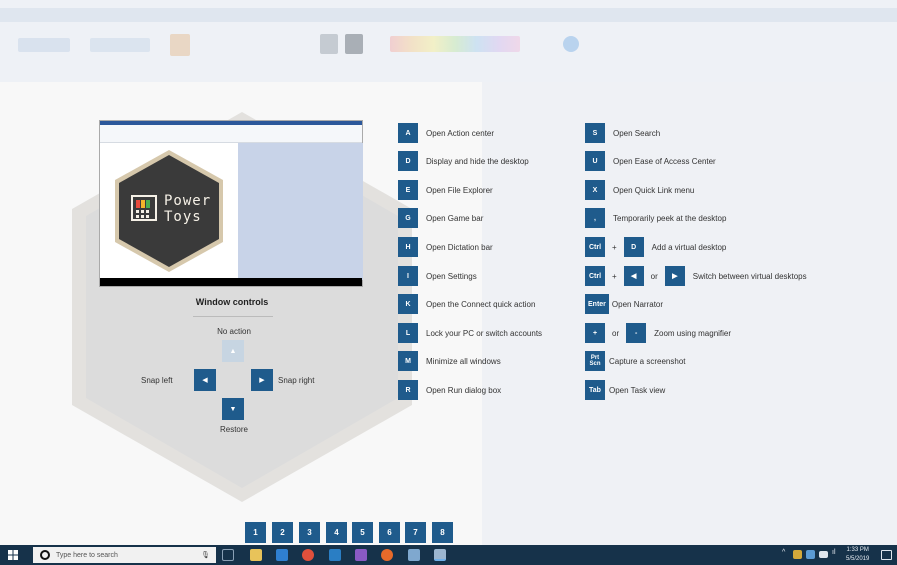 This screenshot has height=565, width=897. Describe the element at coordinates (234, 331) in the screenshot. I see `no-action-label: No action` at that location.